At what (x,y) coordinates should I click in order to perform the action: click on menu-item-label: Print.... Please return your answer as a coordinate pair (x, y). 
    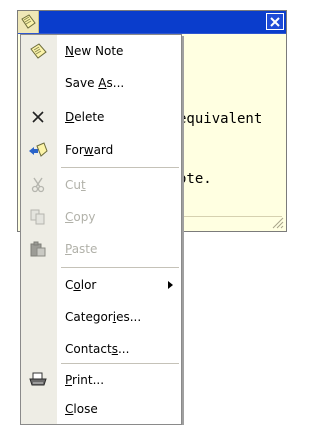
    Looking at the image, I should click on (85, 380).